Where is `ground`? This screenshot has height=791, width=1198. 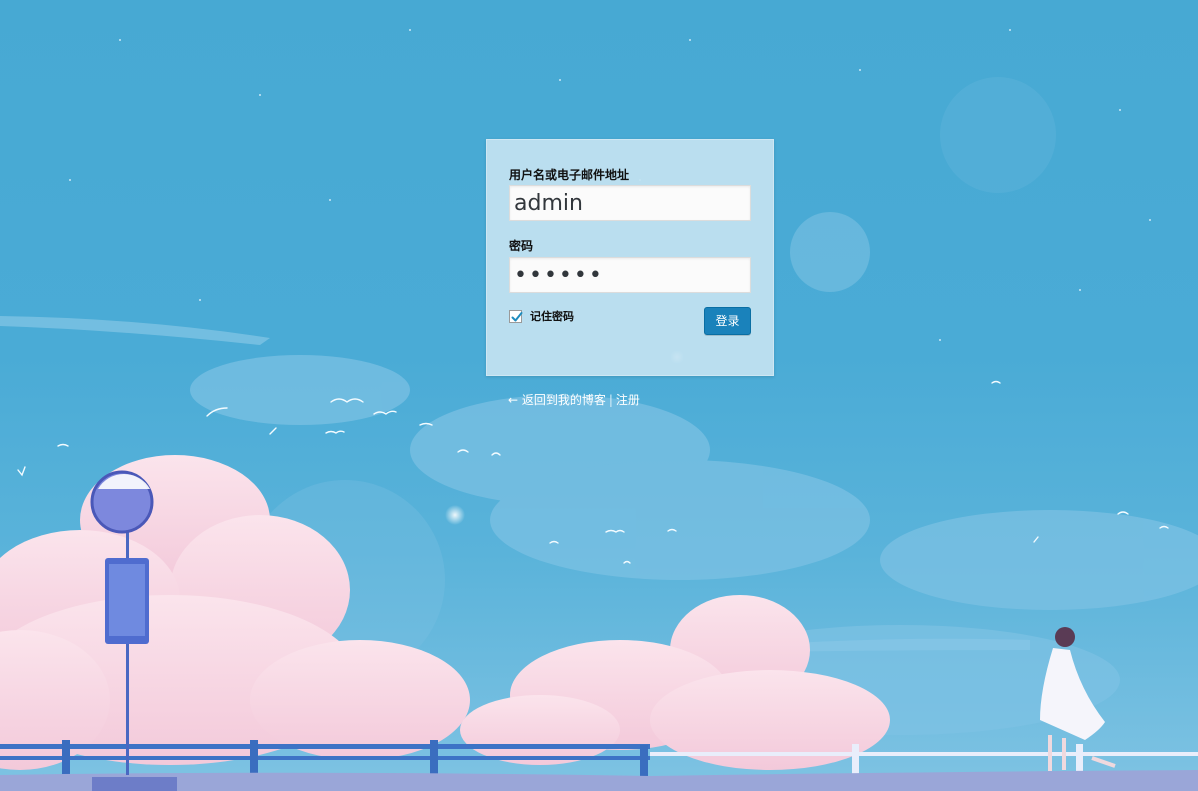
ground is located at coordinates (599, 780).